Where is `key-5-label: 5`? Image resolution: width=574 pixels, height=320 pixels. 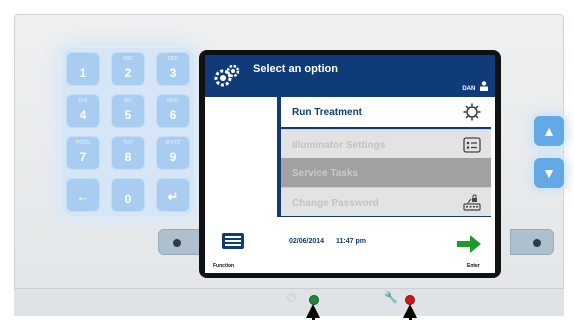 key-5-label: 5 is located at coordinates (128, 115).